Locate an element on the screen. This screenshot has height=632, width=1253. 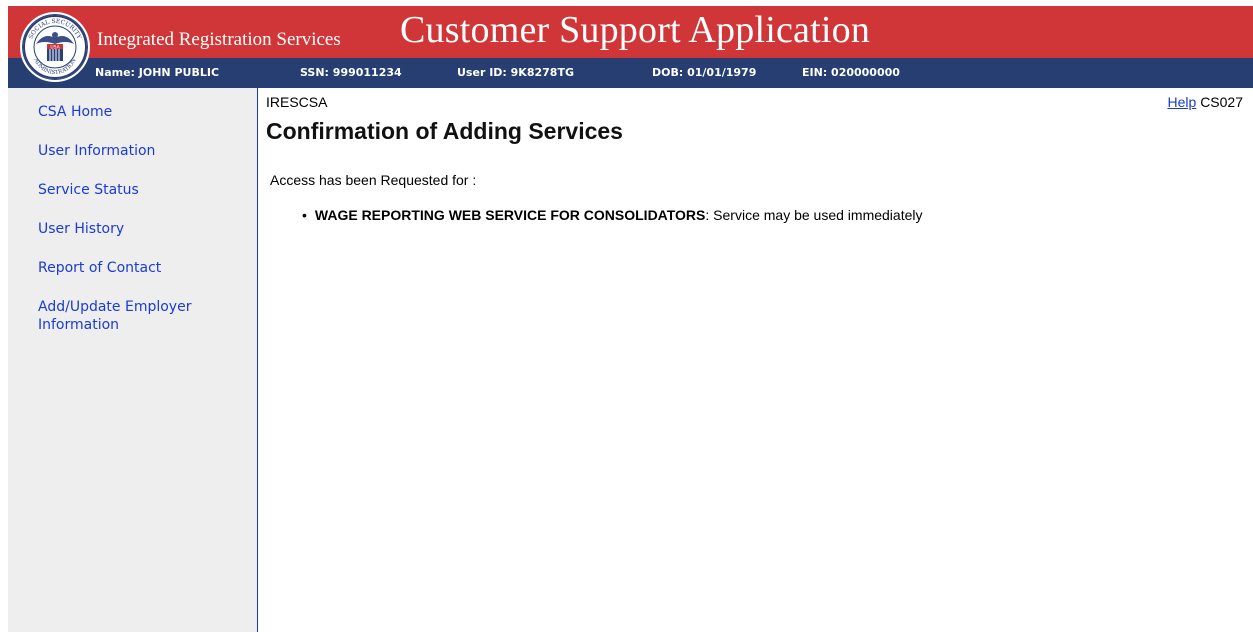
page-title: Confirmation of Adding Services is located at coordinates (444, 131).